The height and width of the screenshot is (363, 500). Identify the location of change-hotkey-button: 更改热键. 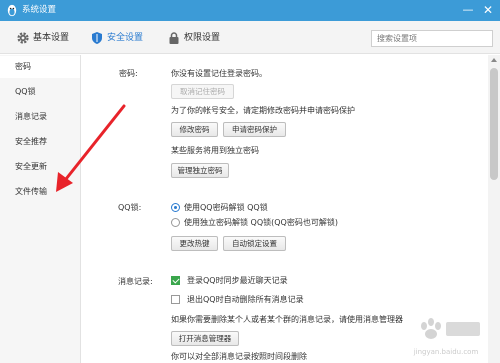
(194, 243).